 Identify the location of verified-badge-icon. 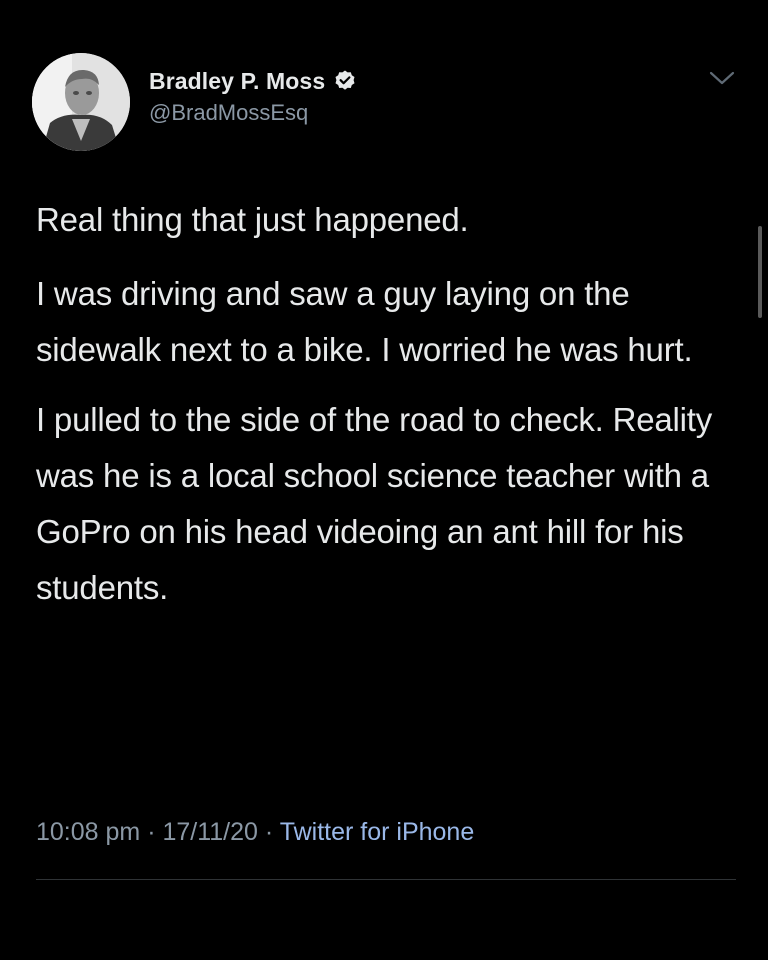
(345, 81).